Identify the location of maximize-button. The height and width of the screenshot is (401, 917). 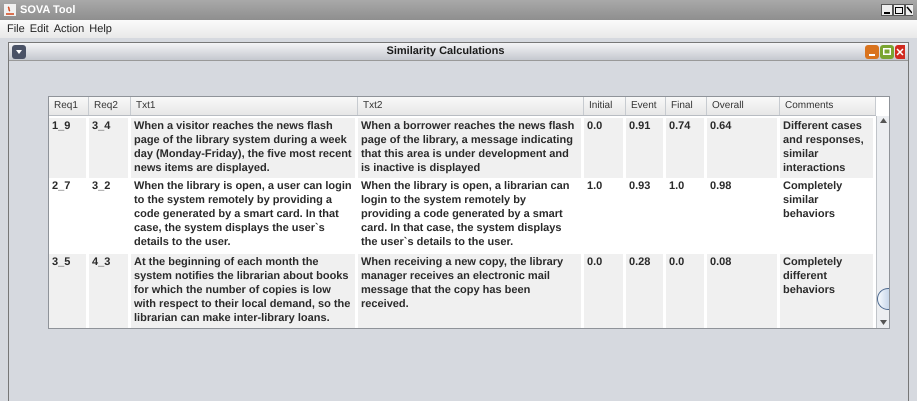
(899, 10).